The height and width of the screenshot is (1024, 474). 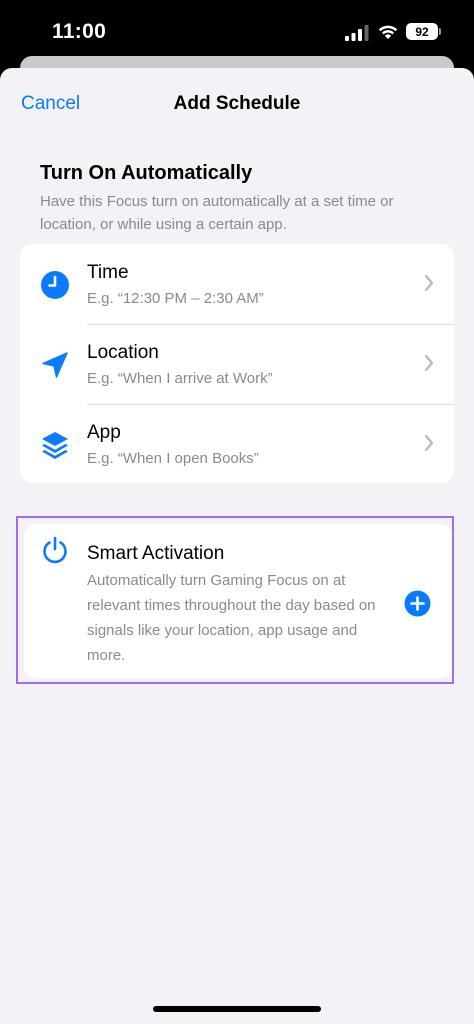 I want to click on option-time: Time E.g. “12:30 PM – 2:30 AM”, so click(x=237, y=284).